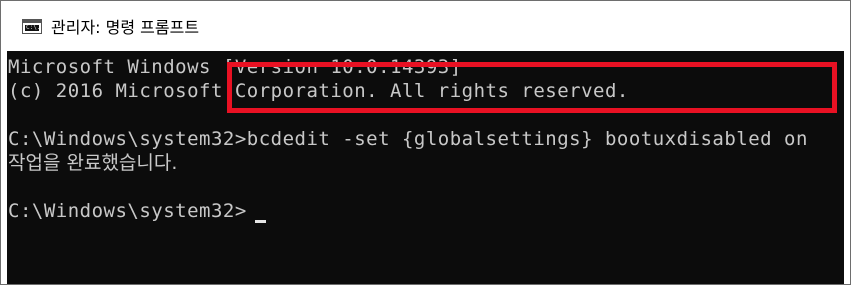  What do you see at coordinates (93, 163) in the screenshot?
I see `console-result-line: 작업을 완료했습니다.` at bounding box center [93, 163].